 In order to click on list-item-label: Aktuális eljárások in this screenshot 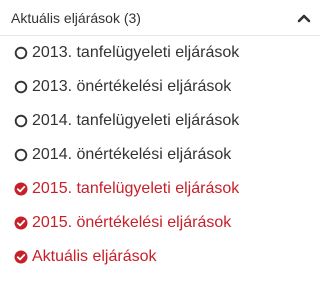, I will do `click(94, 256)`.